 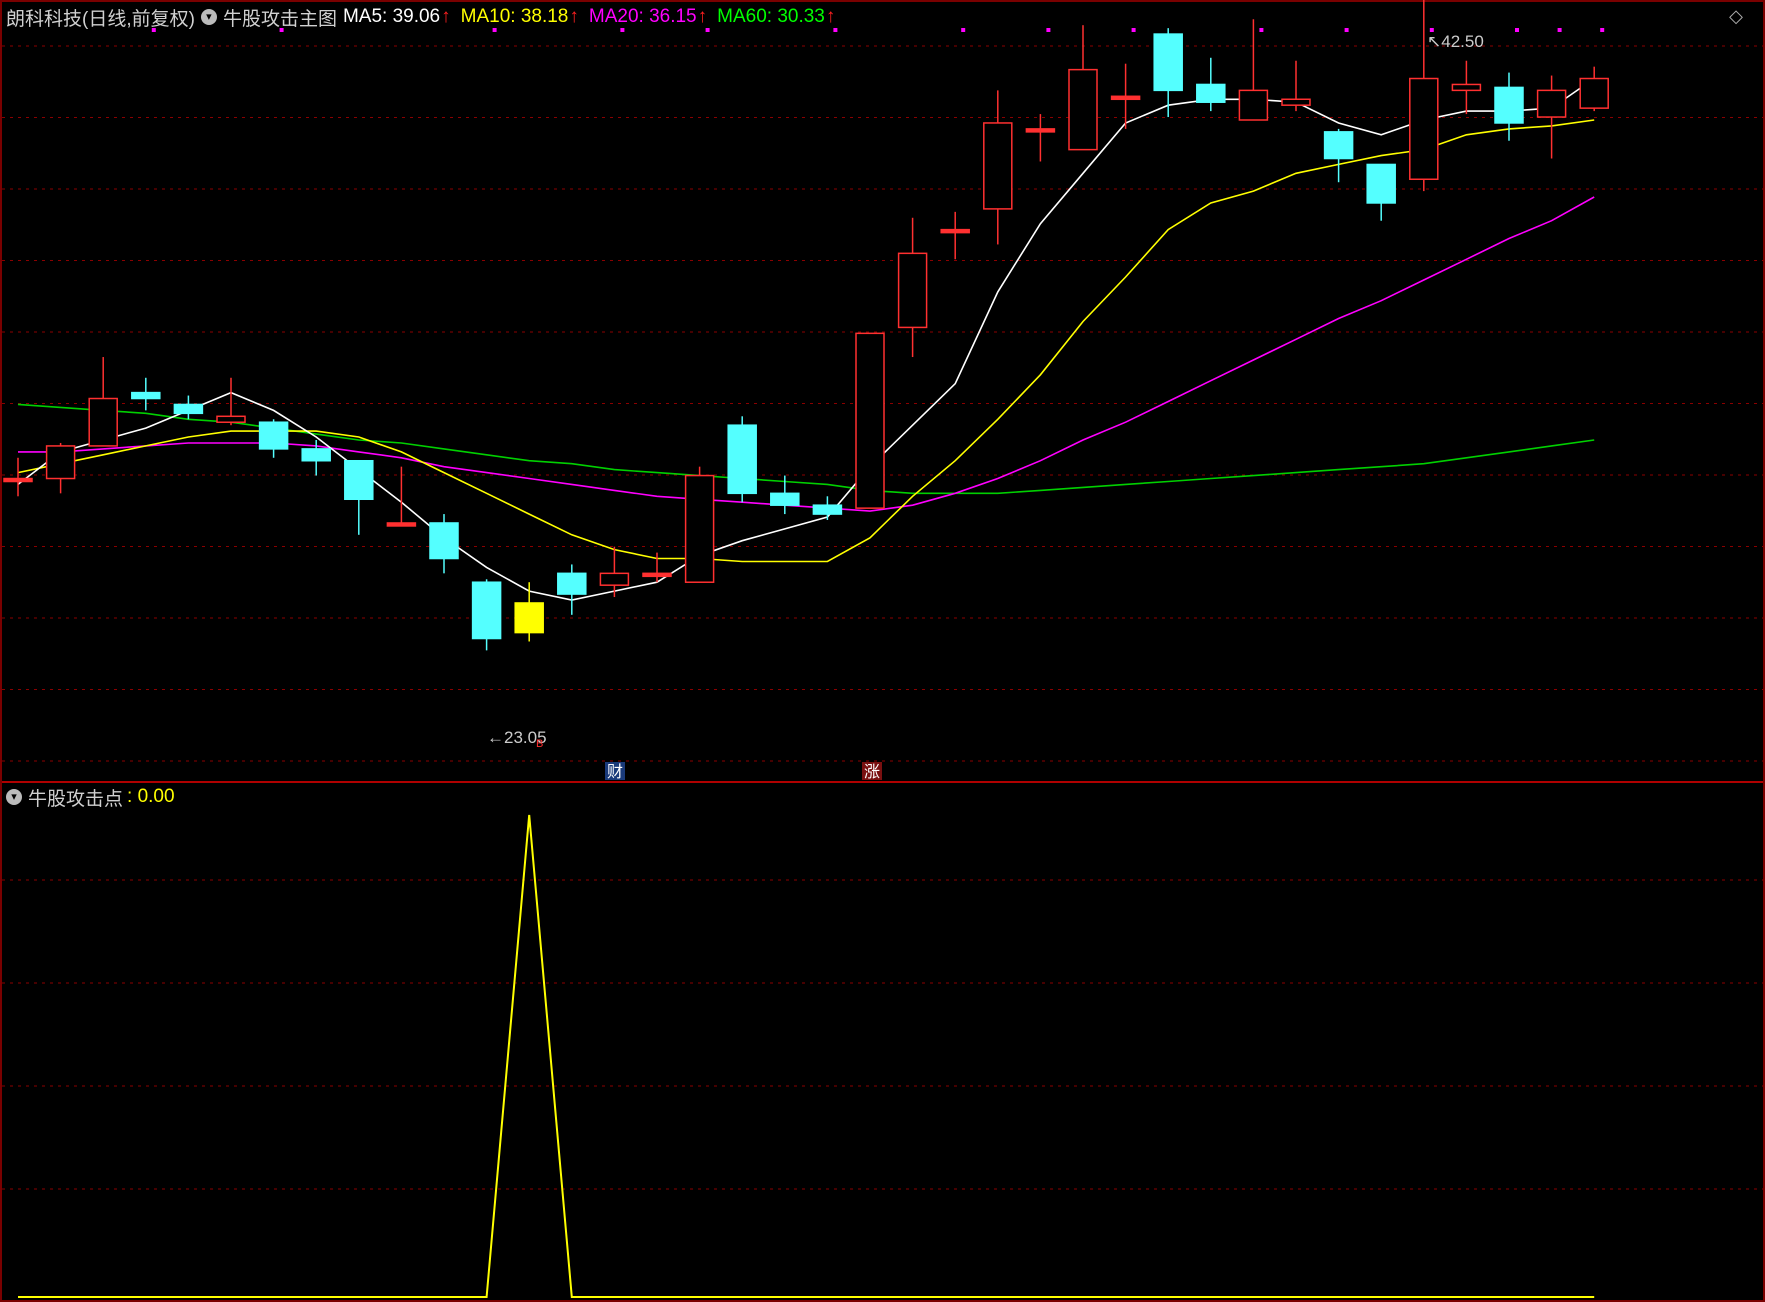 What do you see at coordinates (771, 16) in the screenshot?
I see `ma60-label: MA60: 30.33` at bounding box center [771, 16].